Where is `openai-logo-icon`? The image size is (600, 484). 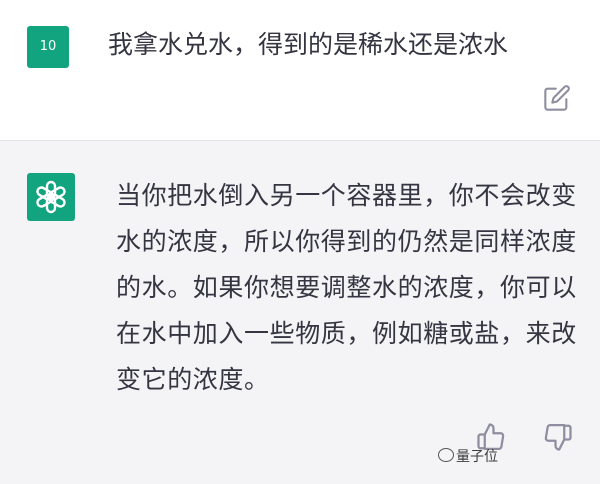 openai-logo-icon is located at coordinates (51, 197).